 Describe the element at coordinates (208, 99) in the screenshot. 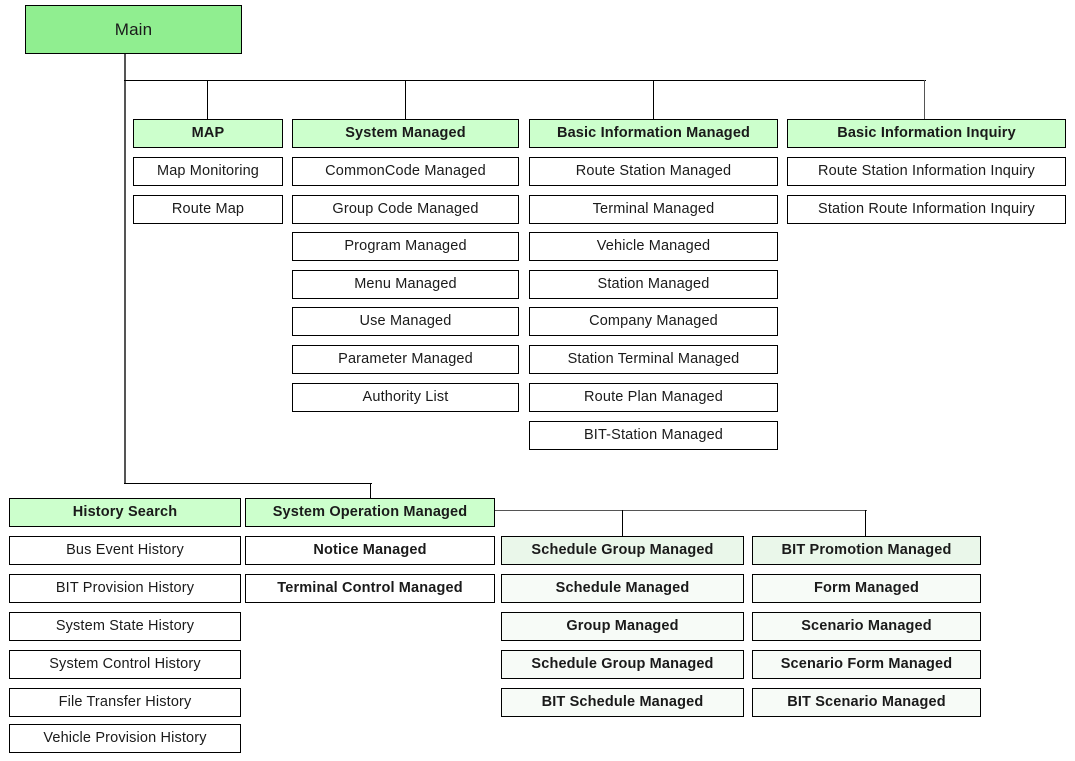

I see `connector-drop-map` at that location.